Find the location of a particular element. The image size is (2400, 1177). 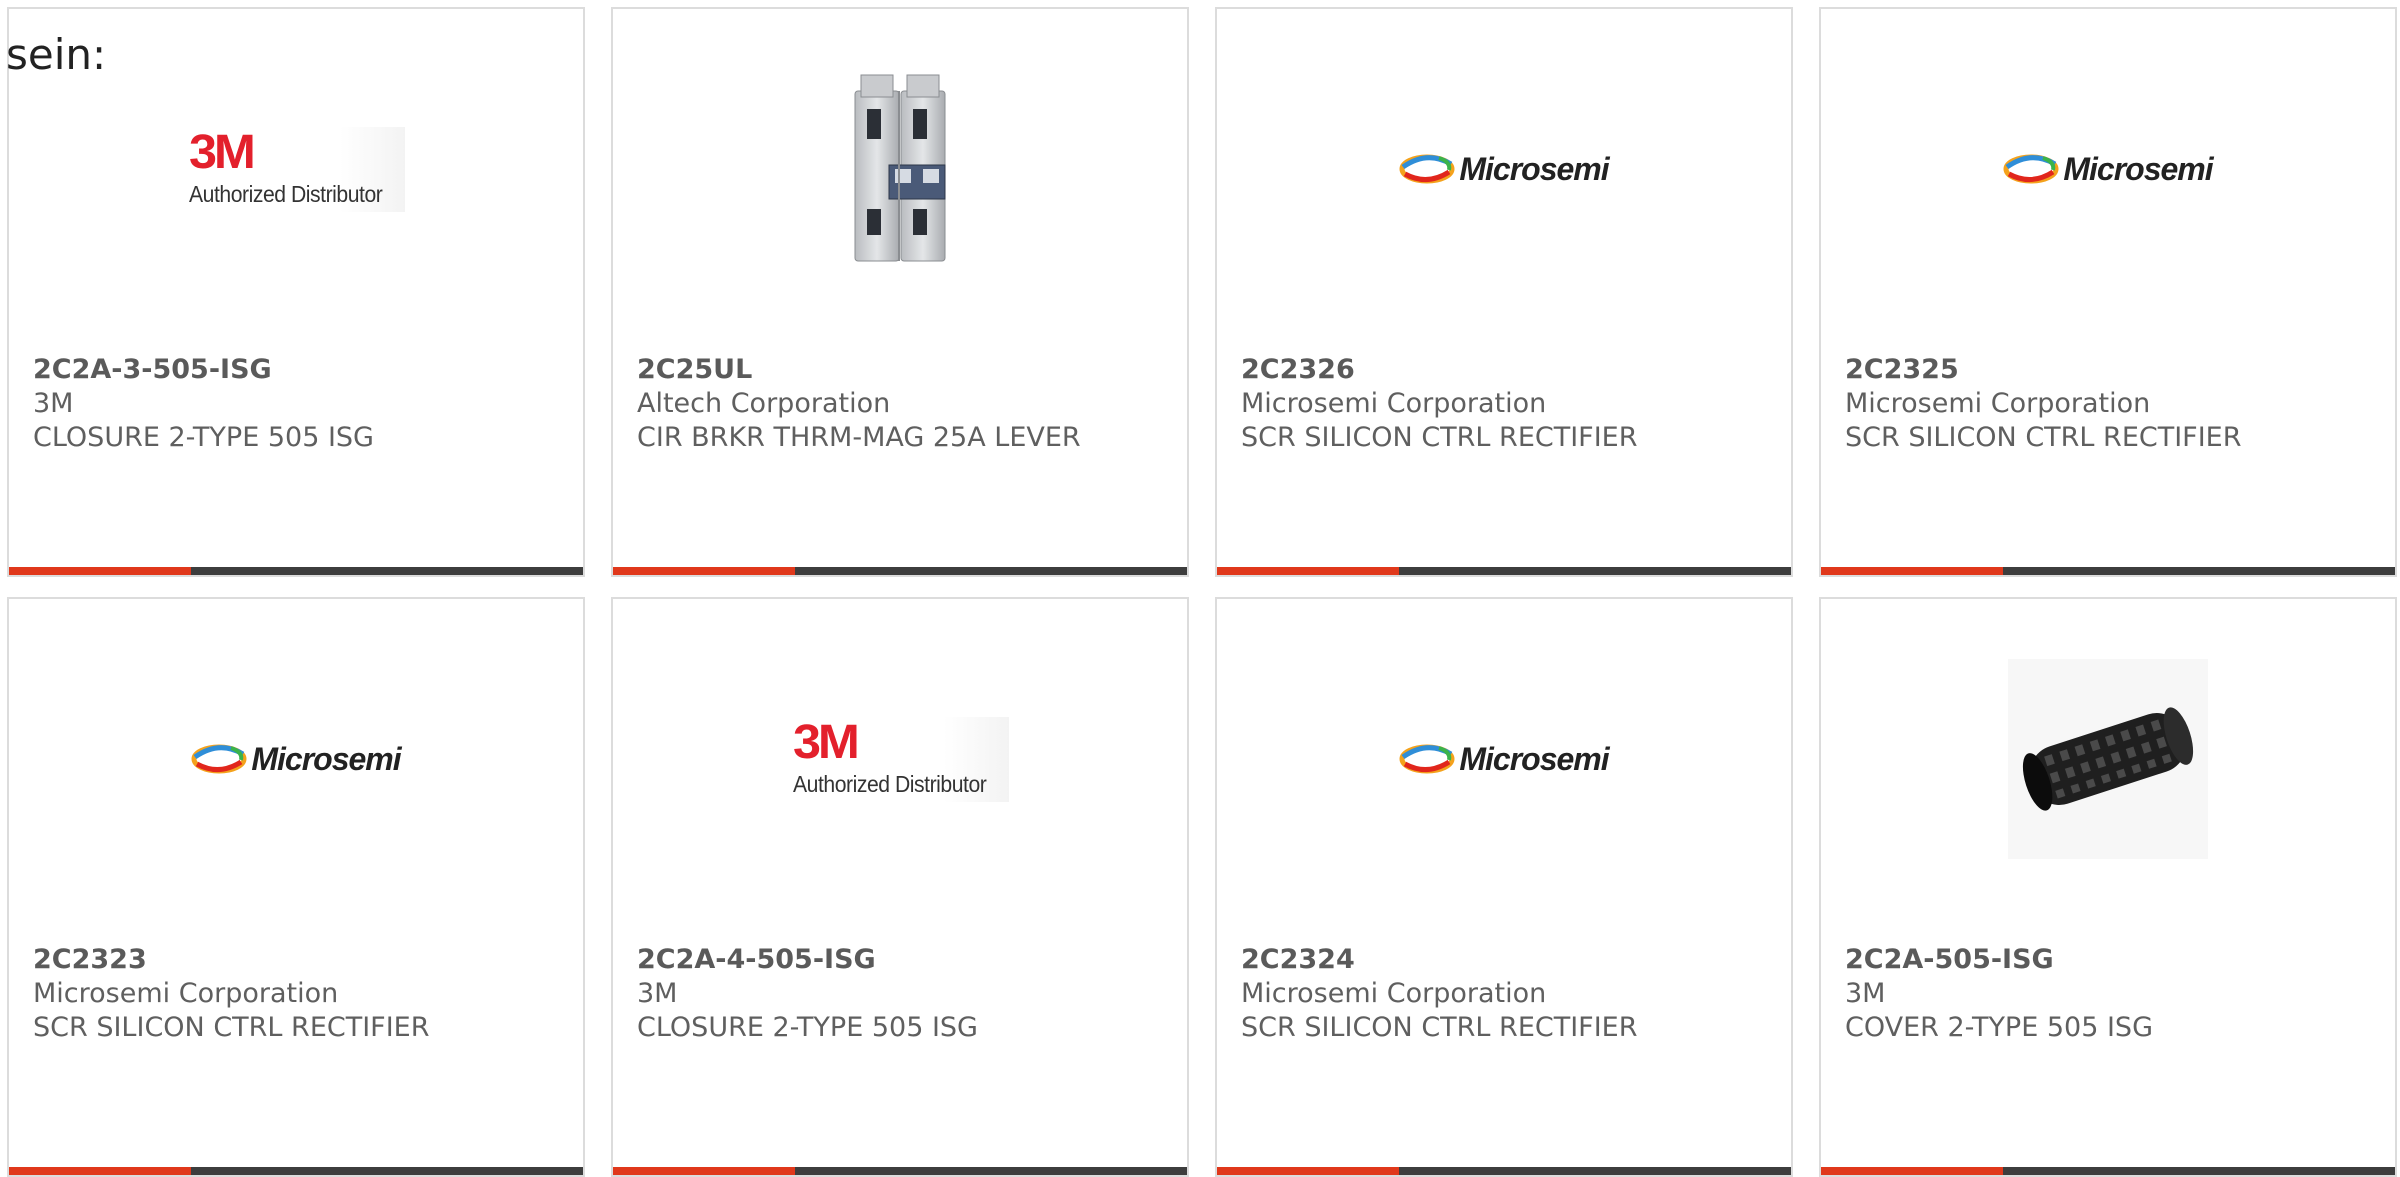

manufacturer: Altech Corporation is located at coordinates (764, 403).